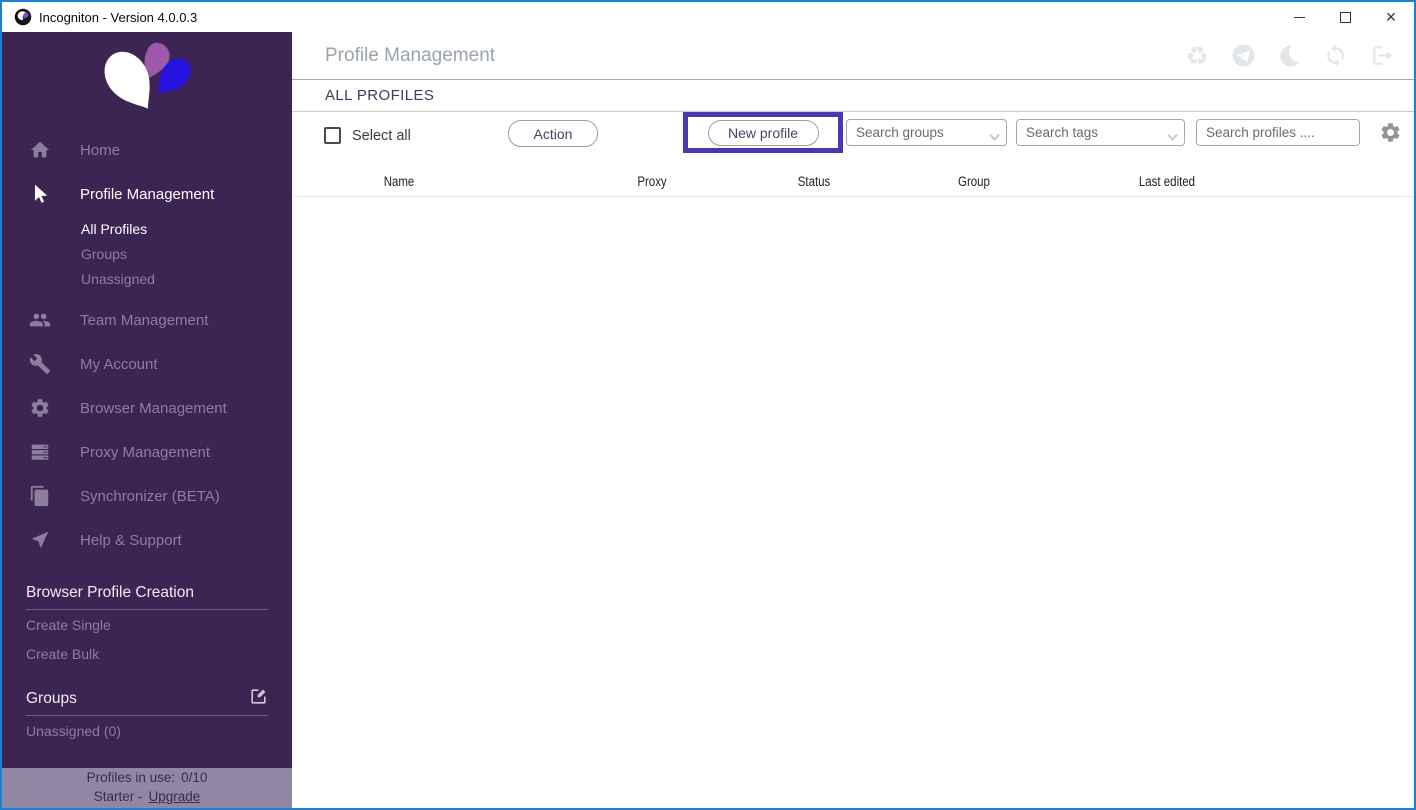 The image size is (1416, 810). Describe the element at coordinates (144, 320) in the screenshot. I see `sidebar-item-label: Team Management` at that location.